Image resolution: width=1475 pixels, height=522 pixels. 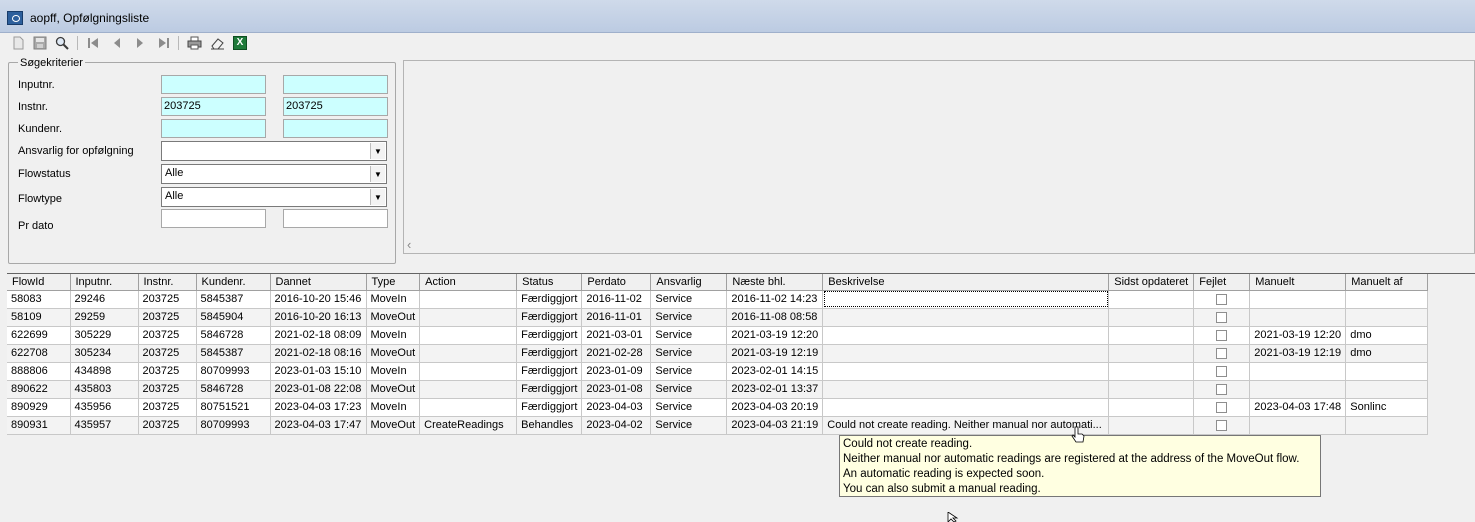 I want to click on cell-perdato: 2021-03-01, so click(x=616, y=335).